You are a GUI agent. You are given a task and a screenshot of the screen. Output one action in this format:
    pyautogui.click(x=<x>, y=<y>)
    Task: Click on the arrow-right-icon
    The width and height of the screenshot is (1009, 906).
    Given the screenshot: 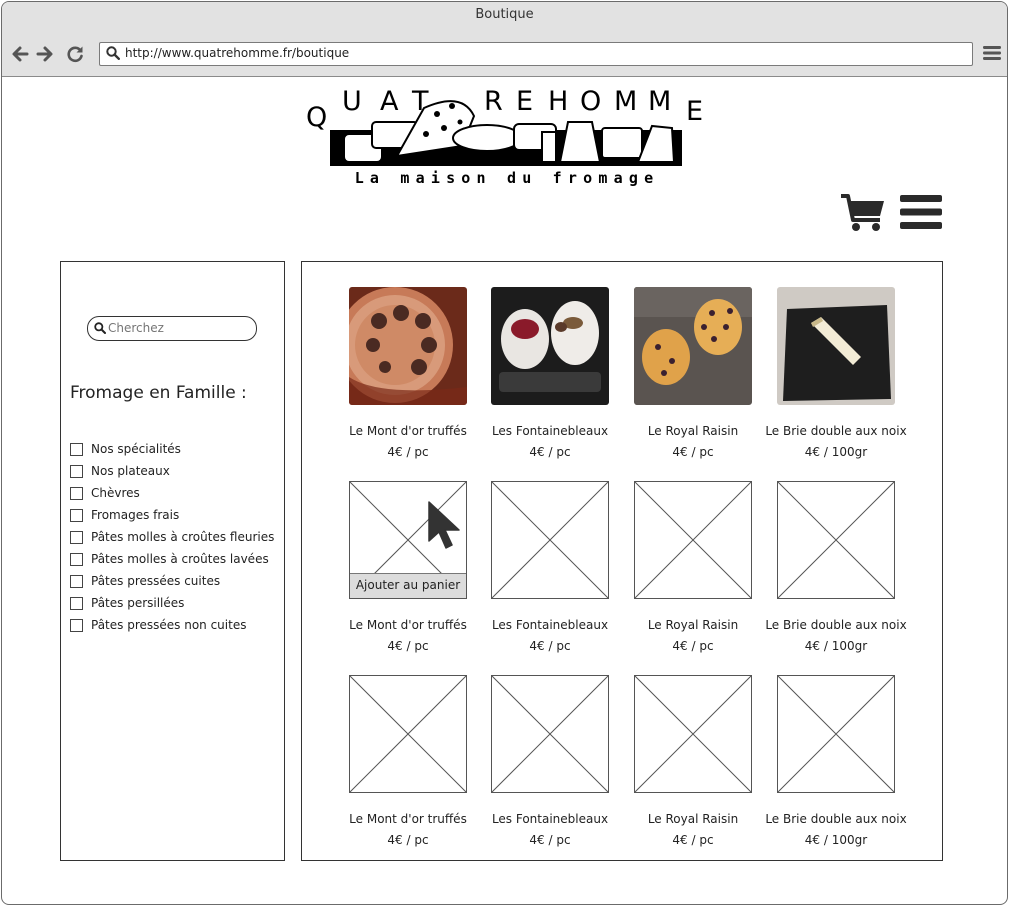 What is the action you would take?
    pyautogui.click(x=45, y=54)
    